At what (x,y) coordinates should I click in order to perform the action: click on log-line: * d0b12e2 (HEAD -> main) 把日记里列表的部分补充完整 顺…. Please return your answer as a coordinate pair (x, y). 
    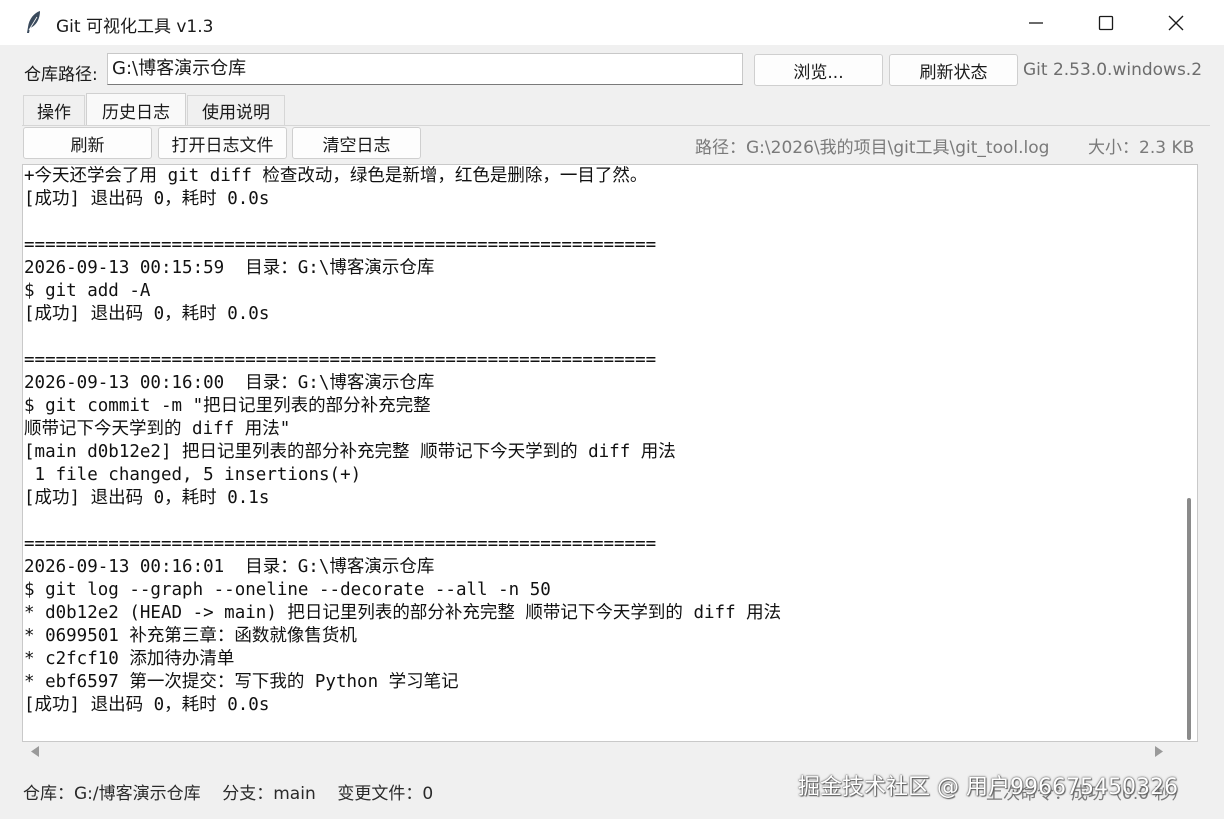
    Looking at the image, I should click on (403, 613).